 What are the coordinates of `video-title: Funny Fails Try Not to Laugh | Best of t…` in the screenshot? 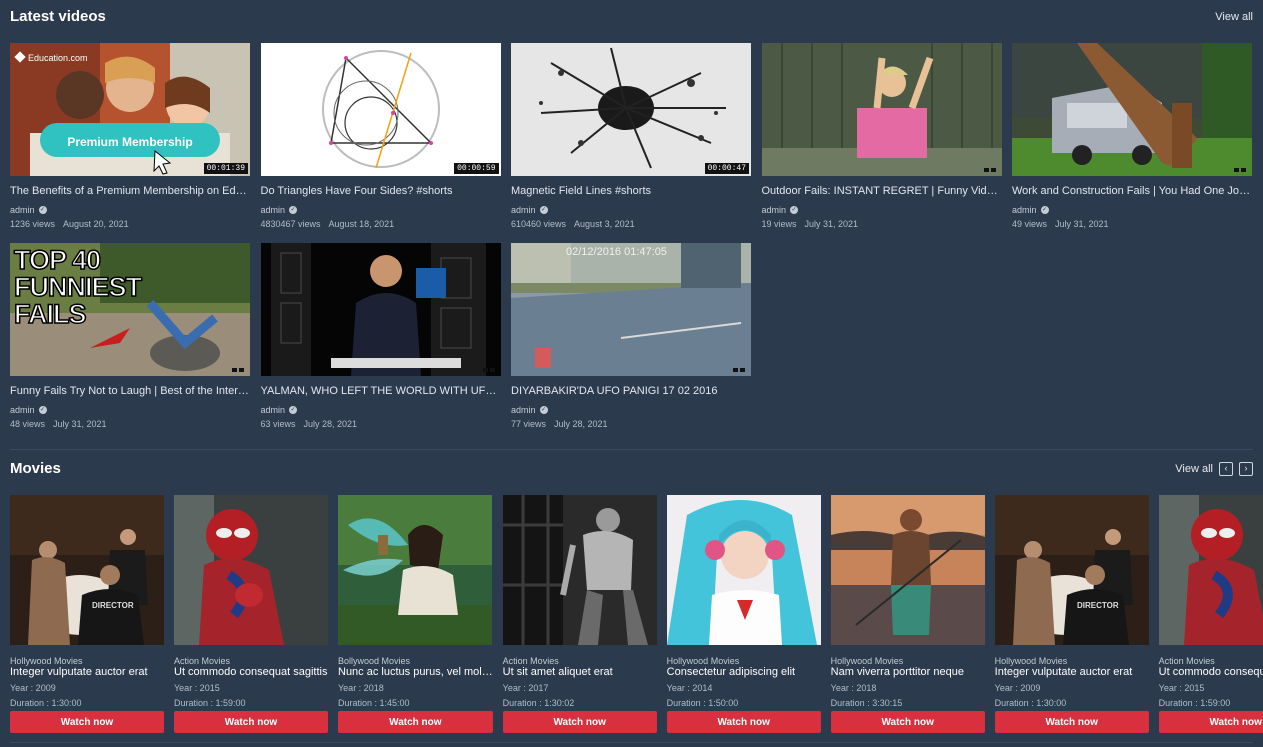 It's located at (130, 391).